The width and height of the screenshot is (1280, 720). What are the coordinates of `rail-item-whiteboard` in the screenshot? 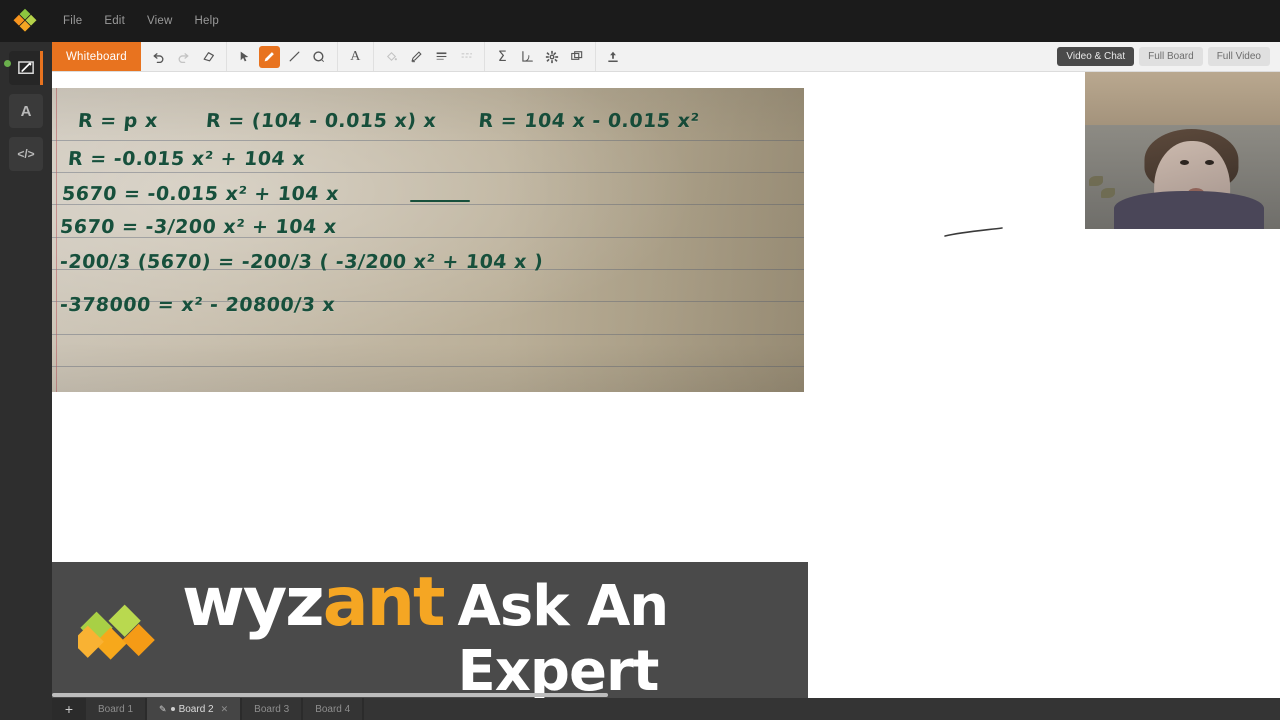 It's located at (23, 68).